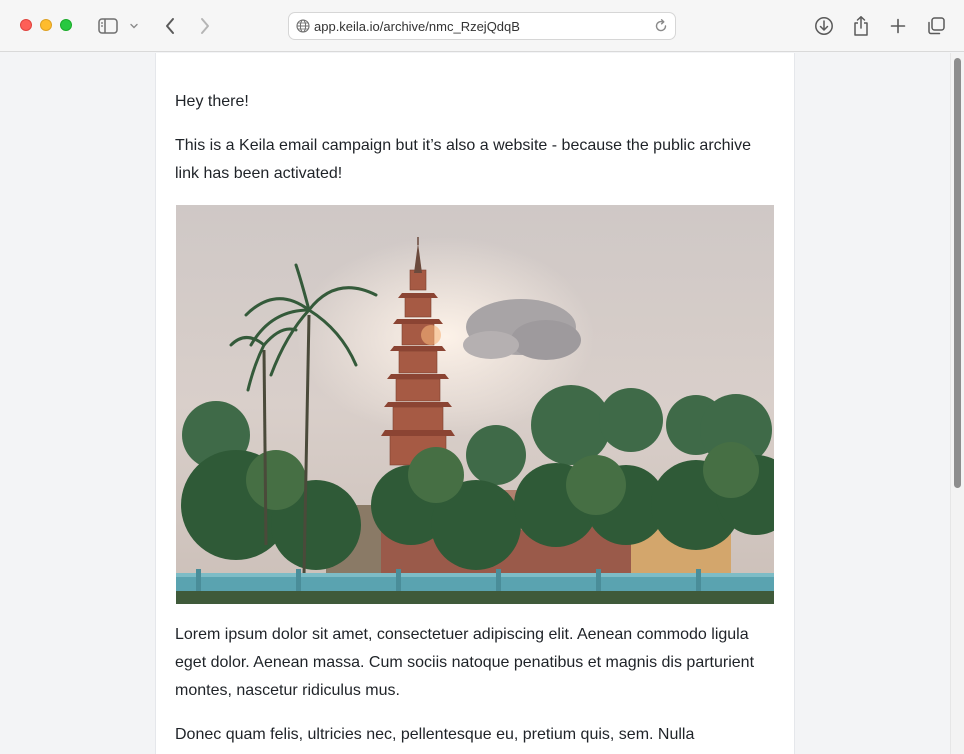 The width and height of the screenshot is (964, 754). What do you see at coordinates (46, 25) in the screenshot?
I see `window-minimize-button` at bounding box center [46, 25].